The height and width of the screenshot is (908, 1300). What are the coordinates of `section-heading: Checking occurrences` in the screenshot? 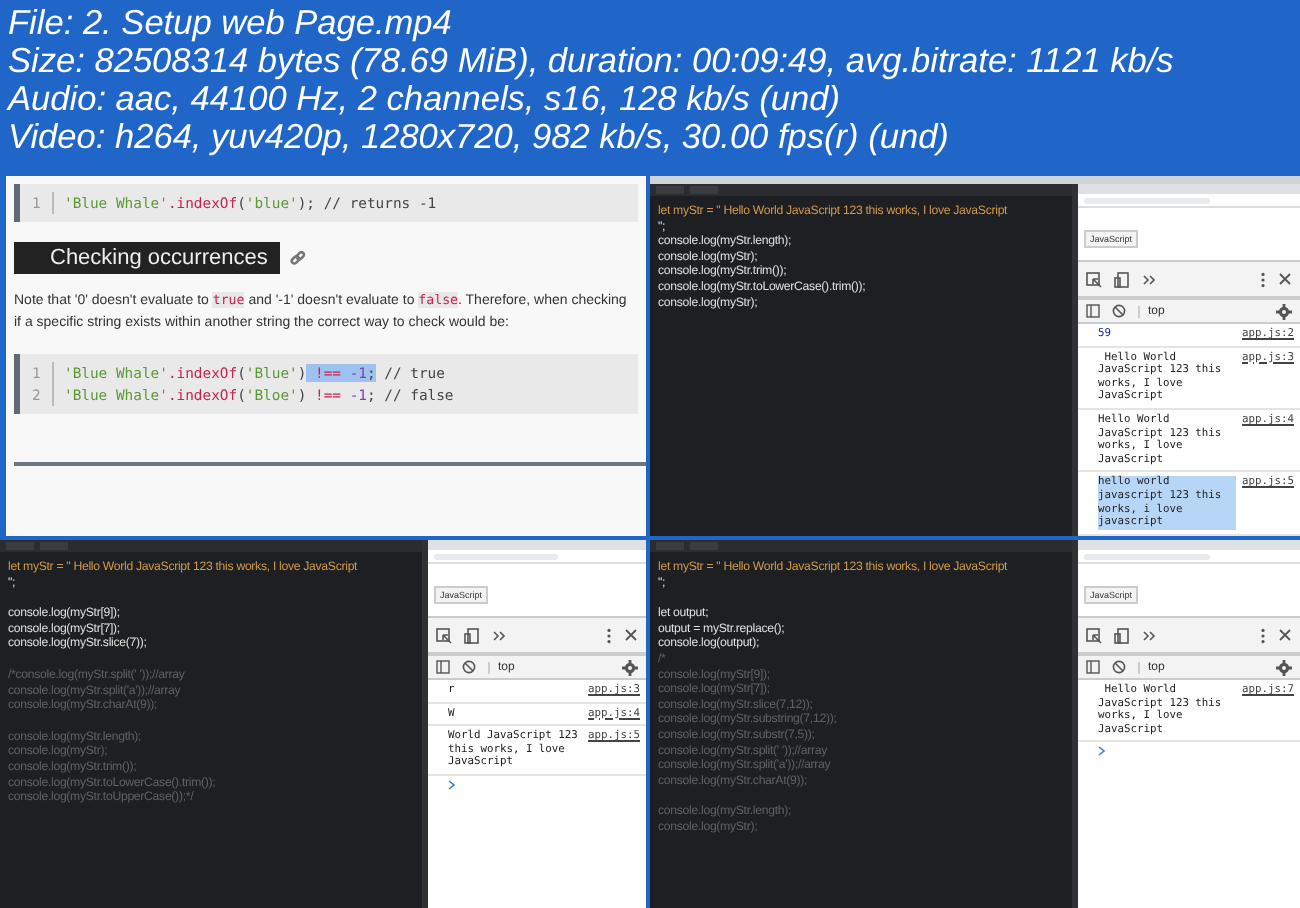 It's located at (147, 258).